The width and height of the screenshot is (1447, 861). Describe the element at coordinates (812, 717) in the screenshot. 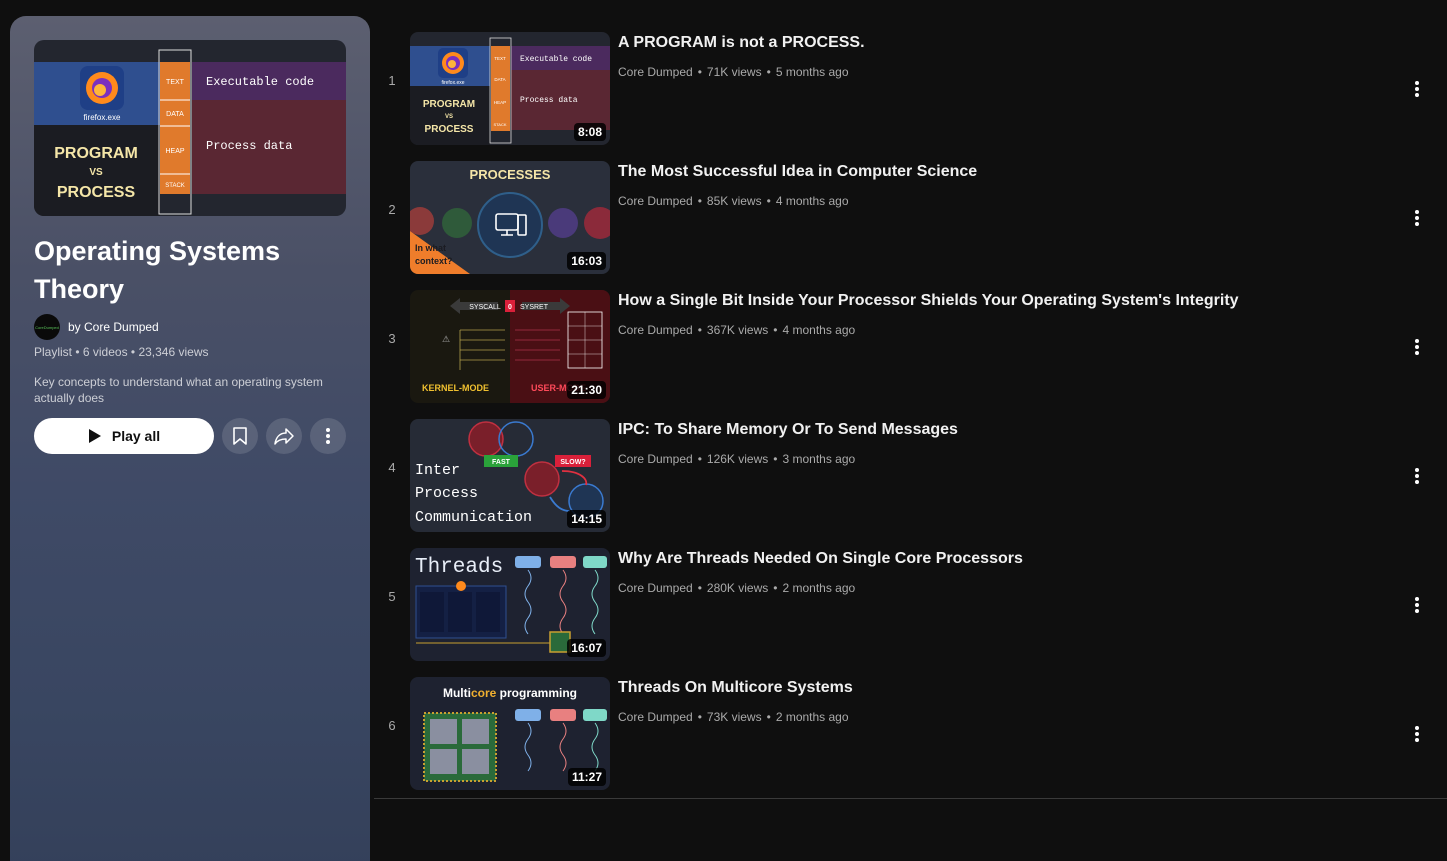

I see `publish-age: 2 months ago` at that location.